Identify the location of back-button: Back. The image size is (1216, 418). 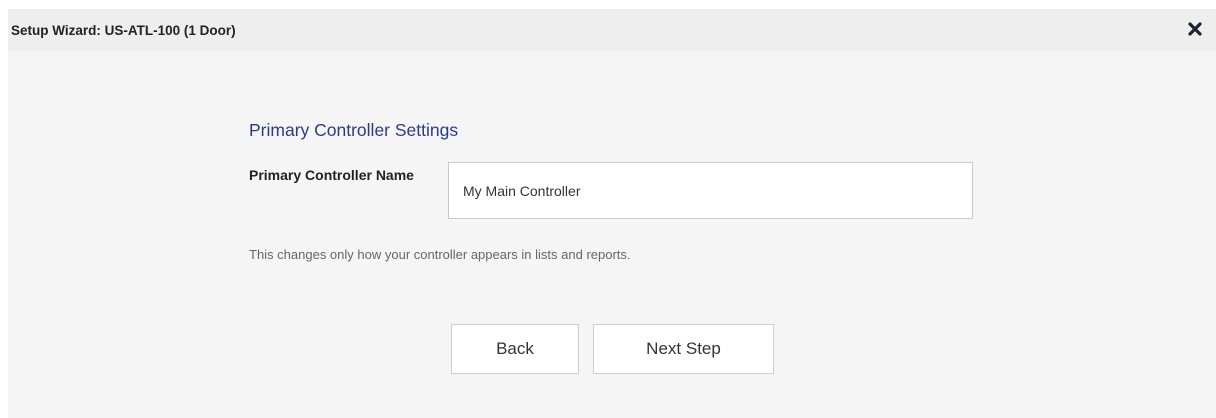
(515, 349).